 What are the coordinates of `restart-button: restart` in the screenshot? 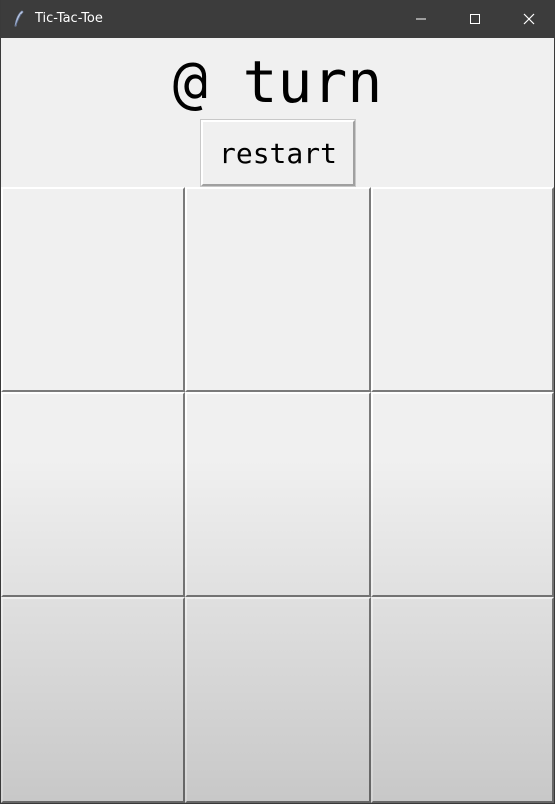 It's located at (278, 153).